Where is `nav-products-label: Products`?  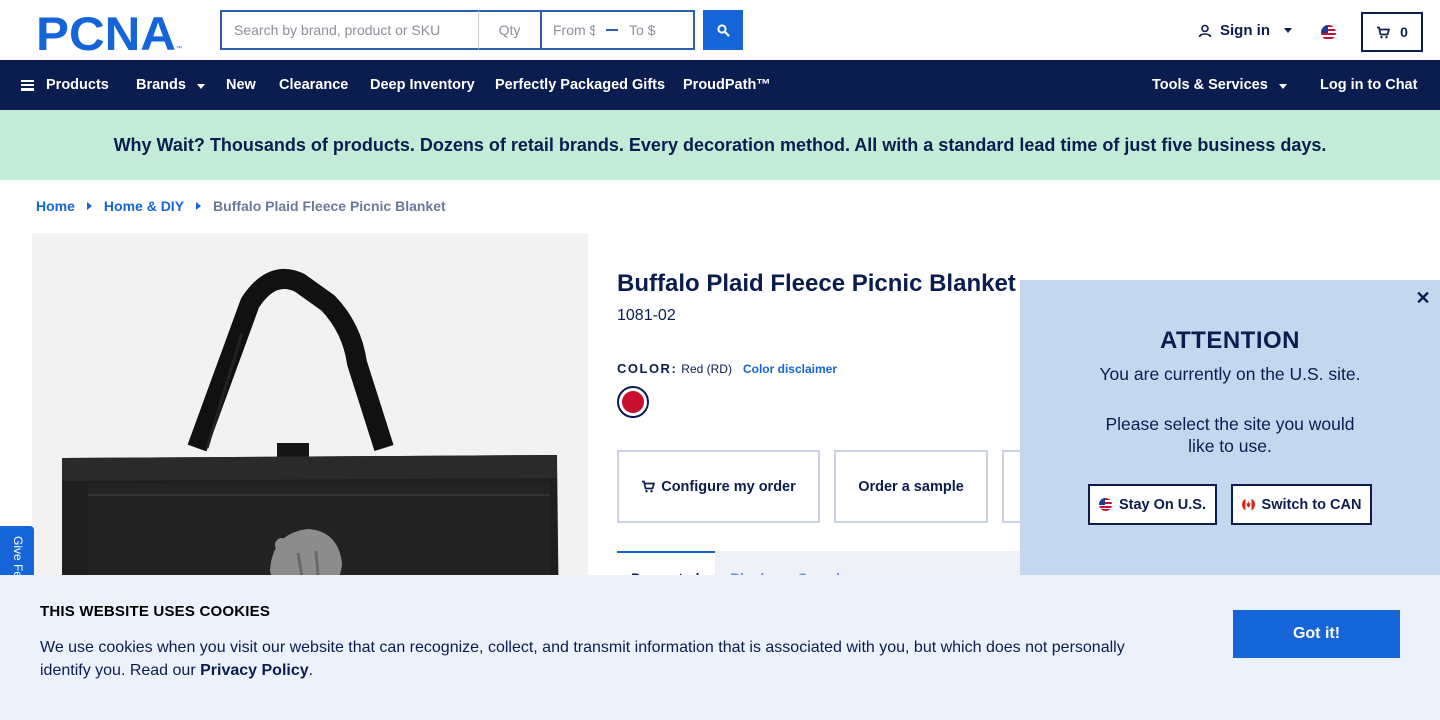
nav-products-label: Products is located at coordinates (77, 85).